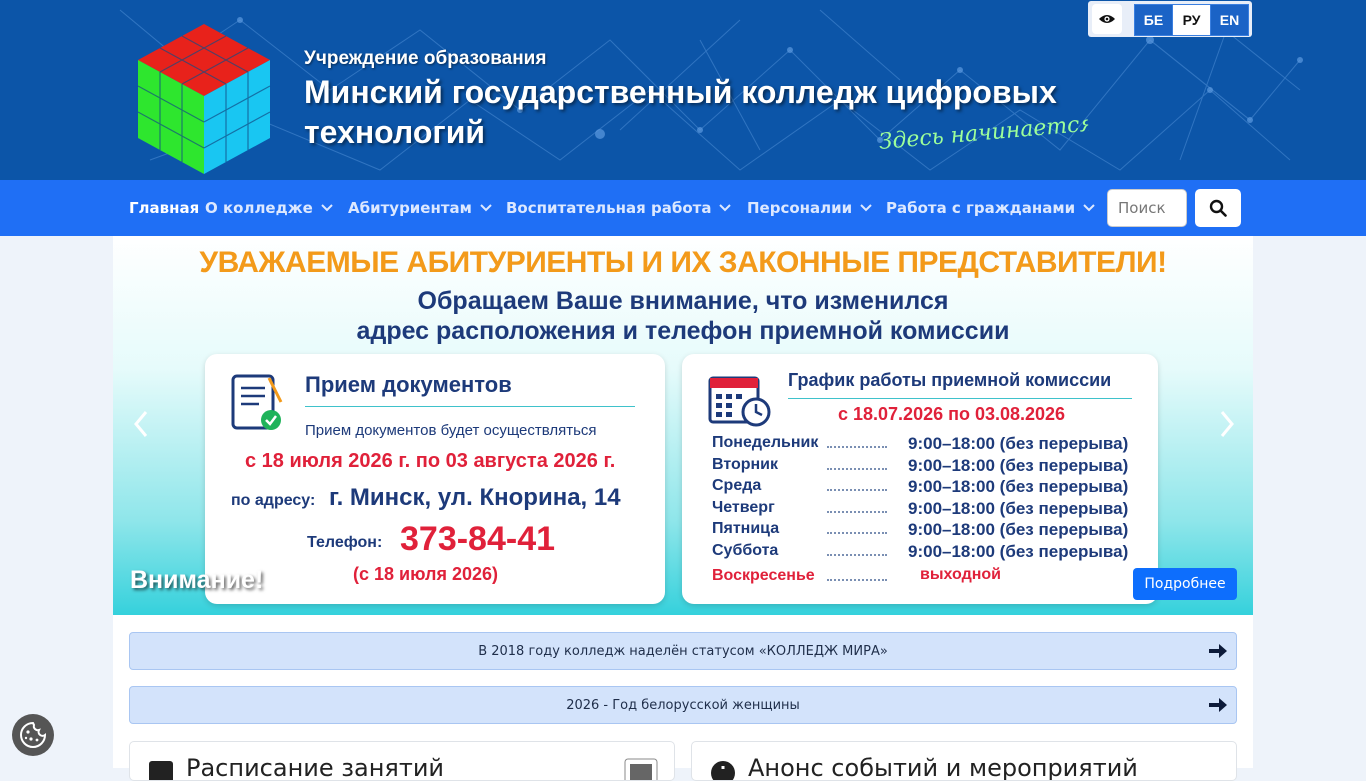 Image resolution: width=1366 pixels, height=781 pixels. I want to click on schedule-day: Пятница, so click(746, 528).